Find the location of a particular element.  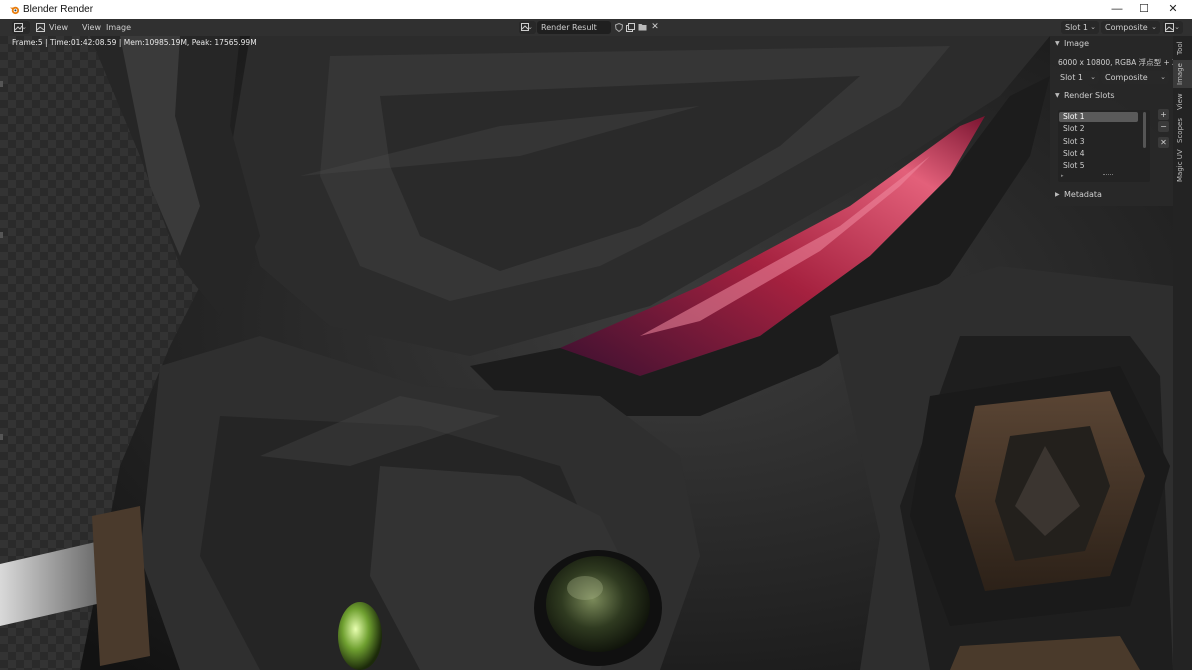

metadata-panel-title: Metadata is located at coordinates (1083, 194).